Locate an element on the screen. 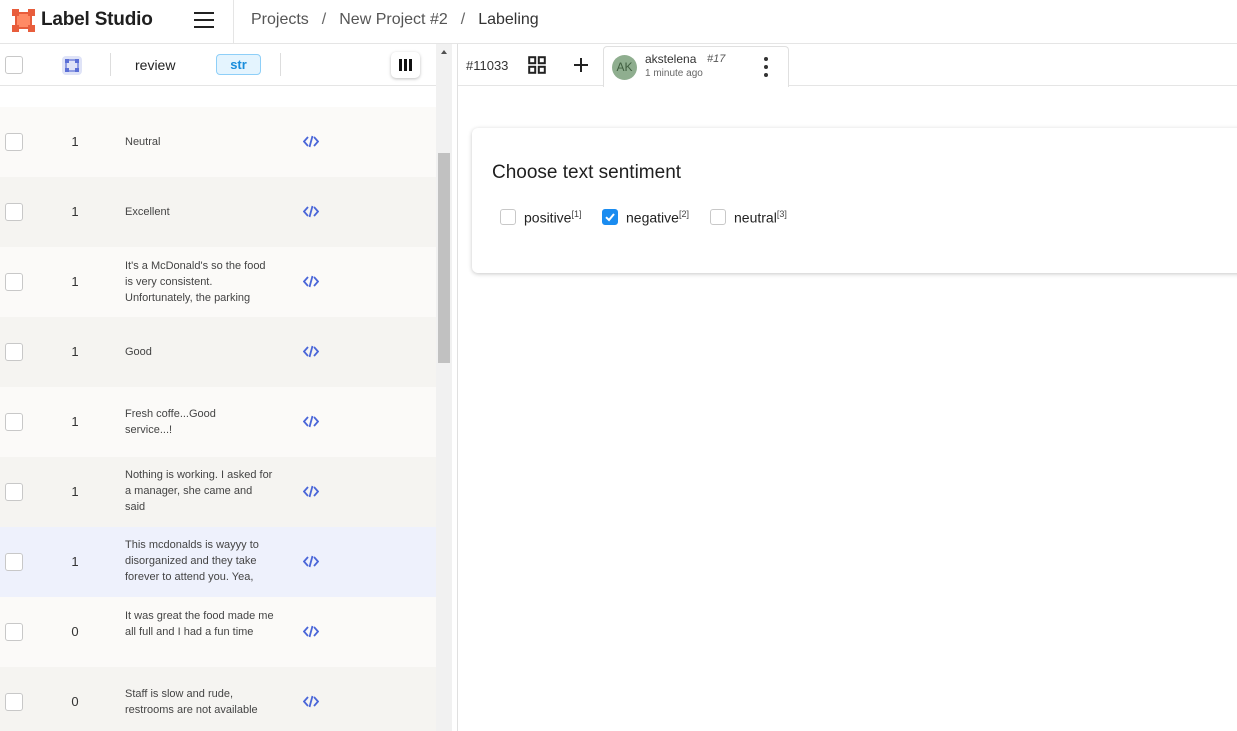 Image resolution: width=1237 pixels, height=731 pixels. row-review-text: Neutral is located at coordinates (143, 142).